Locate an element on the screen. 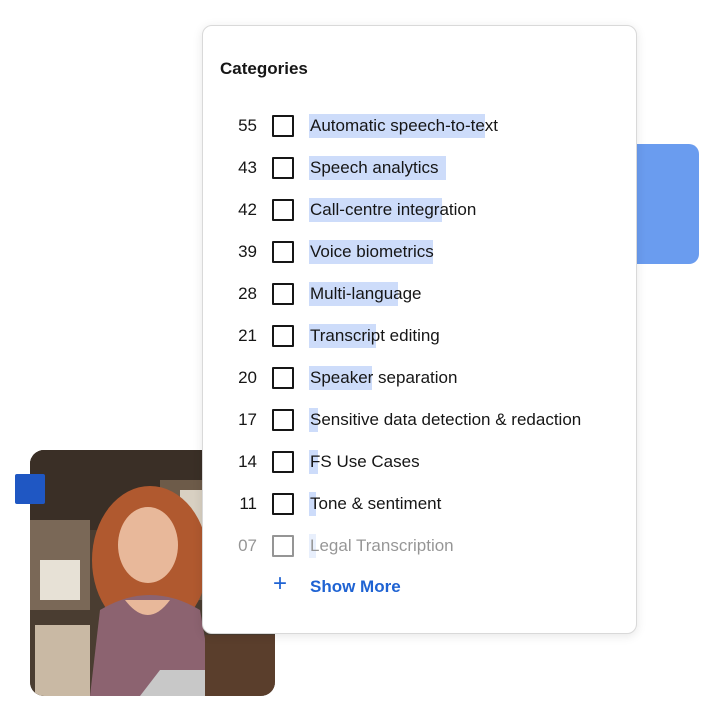  category-row: 11 Tone & sentiment is located at coordinates (420, 504).